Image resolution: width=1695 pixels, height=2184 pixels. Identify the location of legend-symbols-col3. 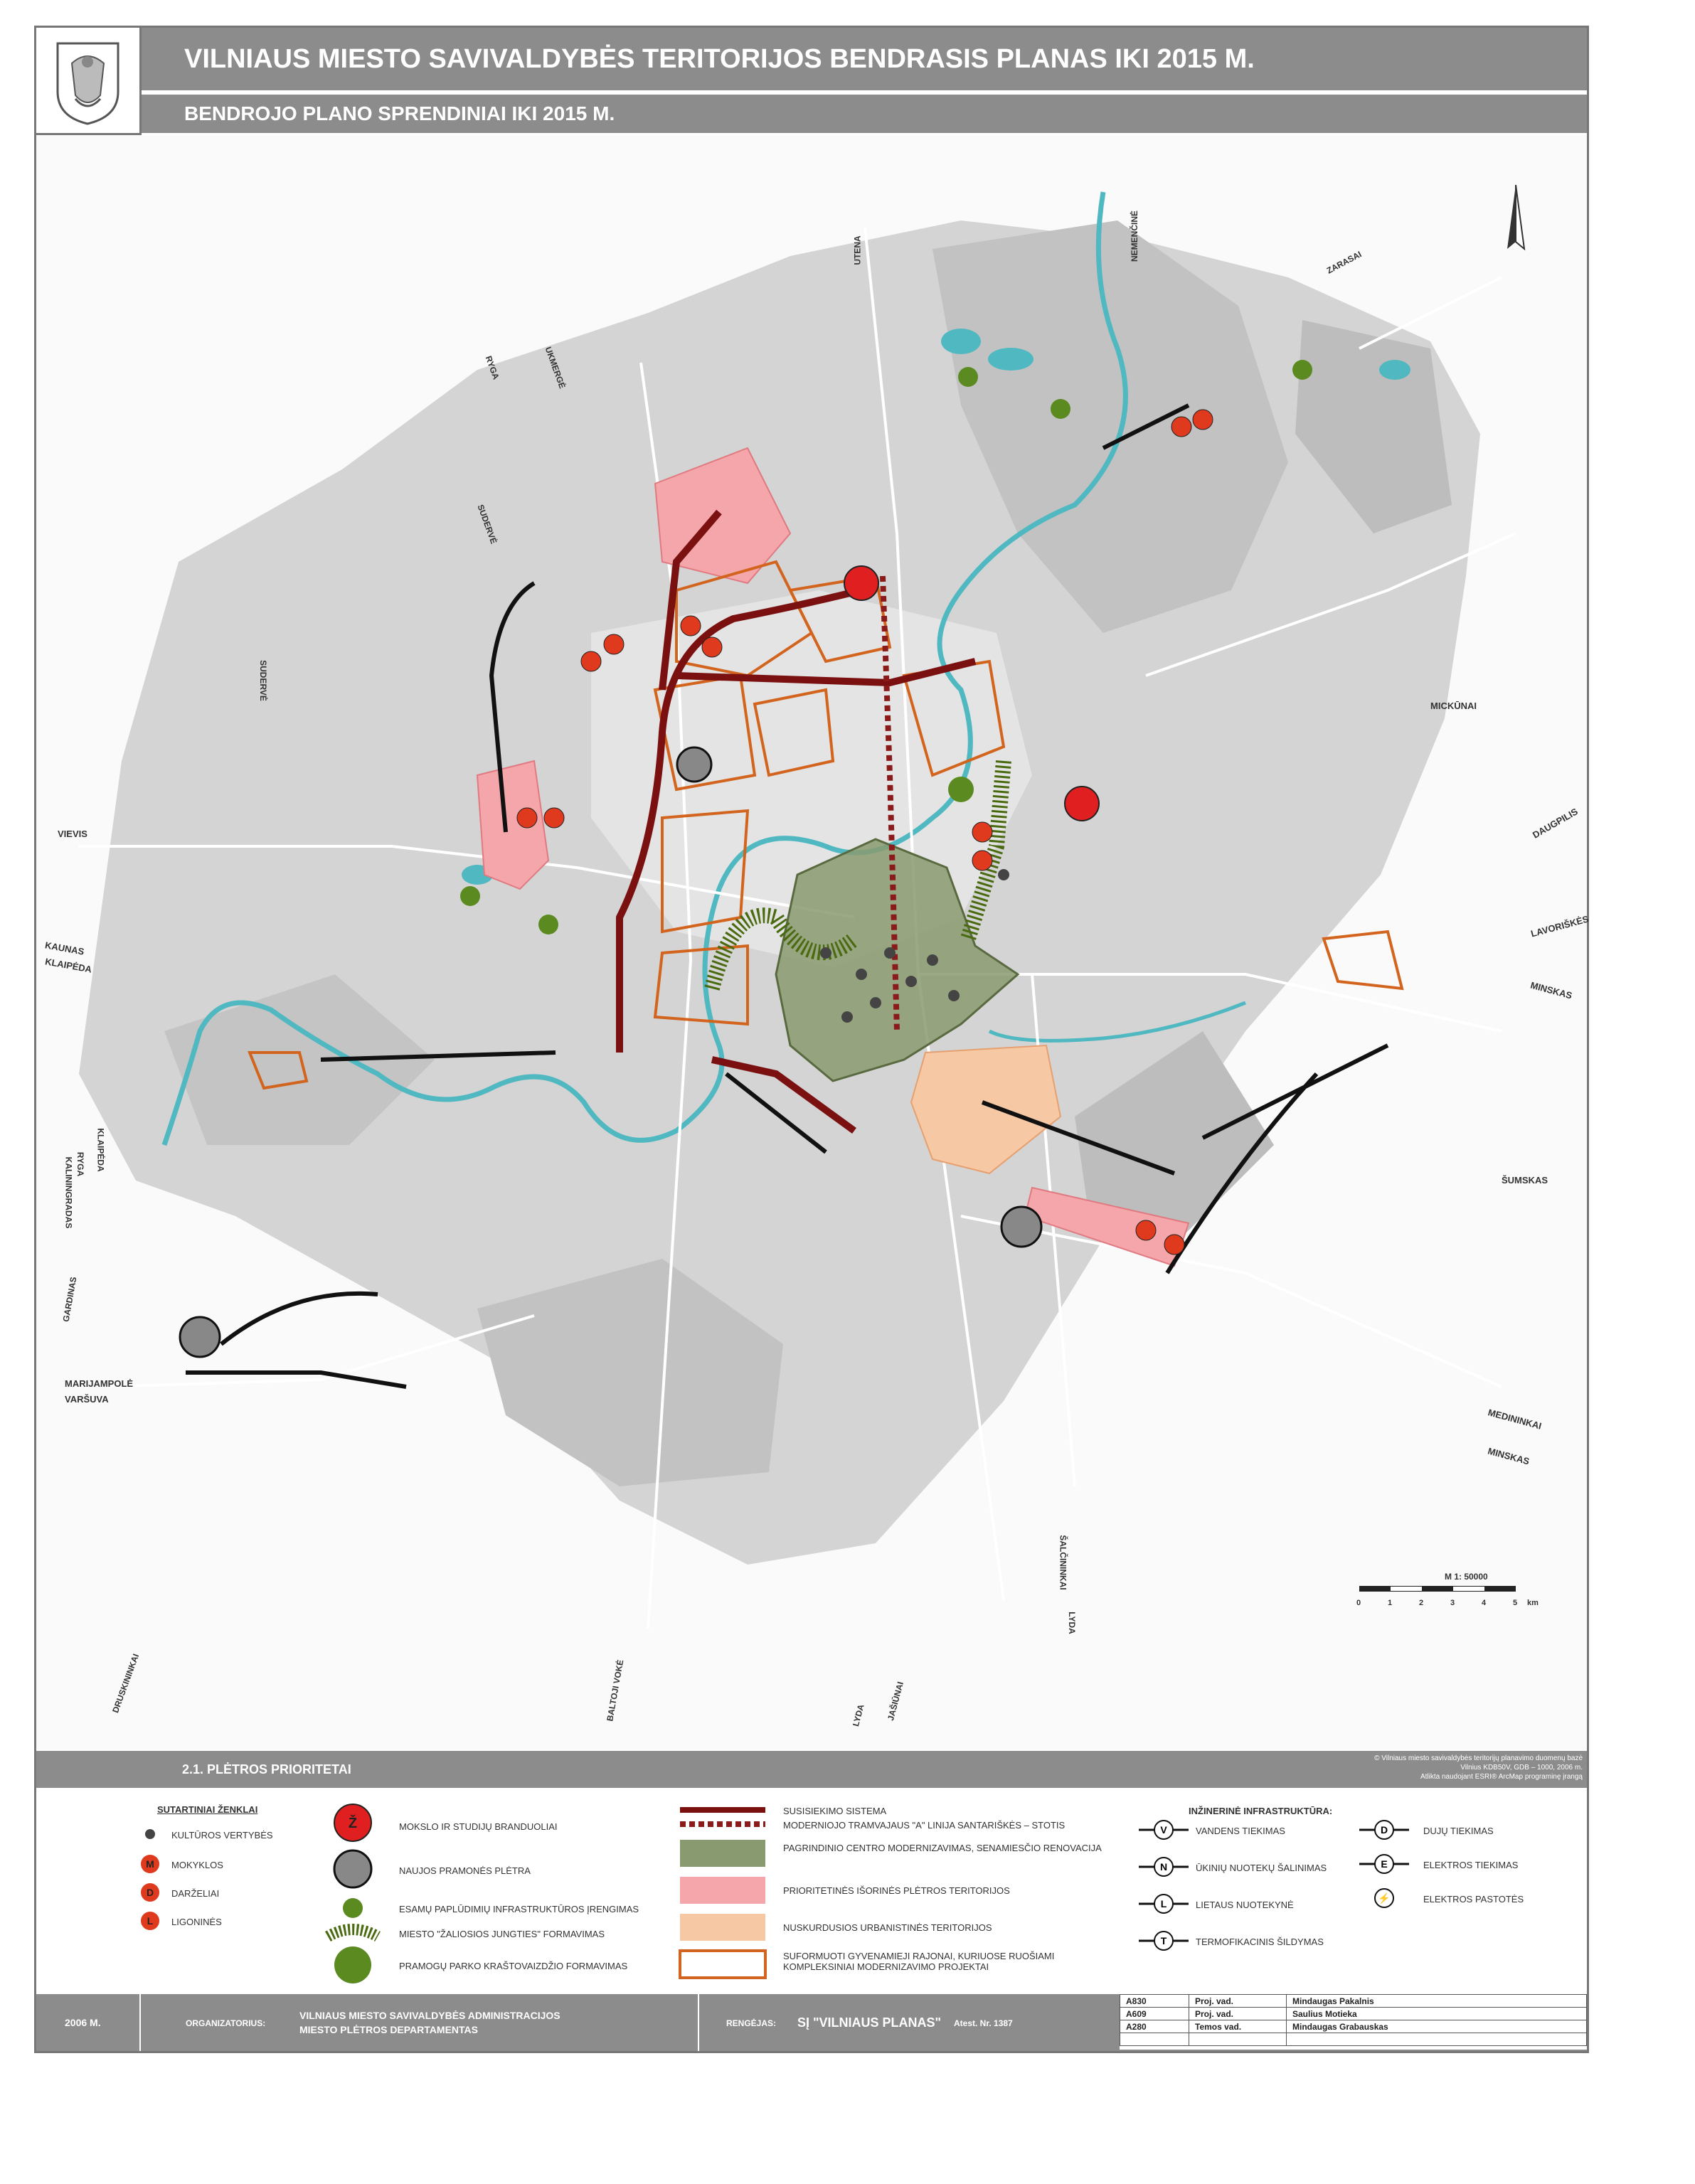
(723, 1893).